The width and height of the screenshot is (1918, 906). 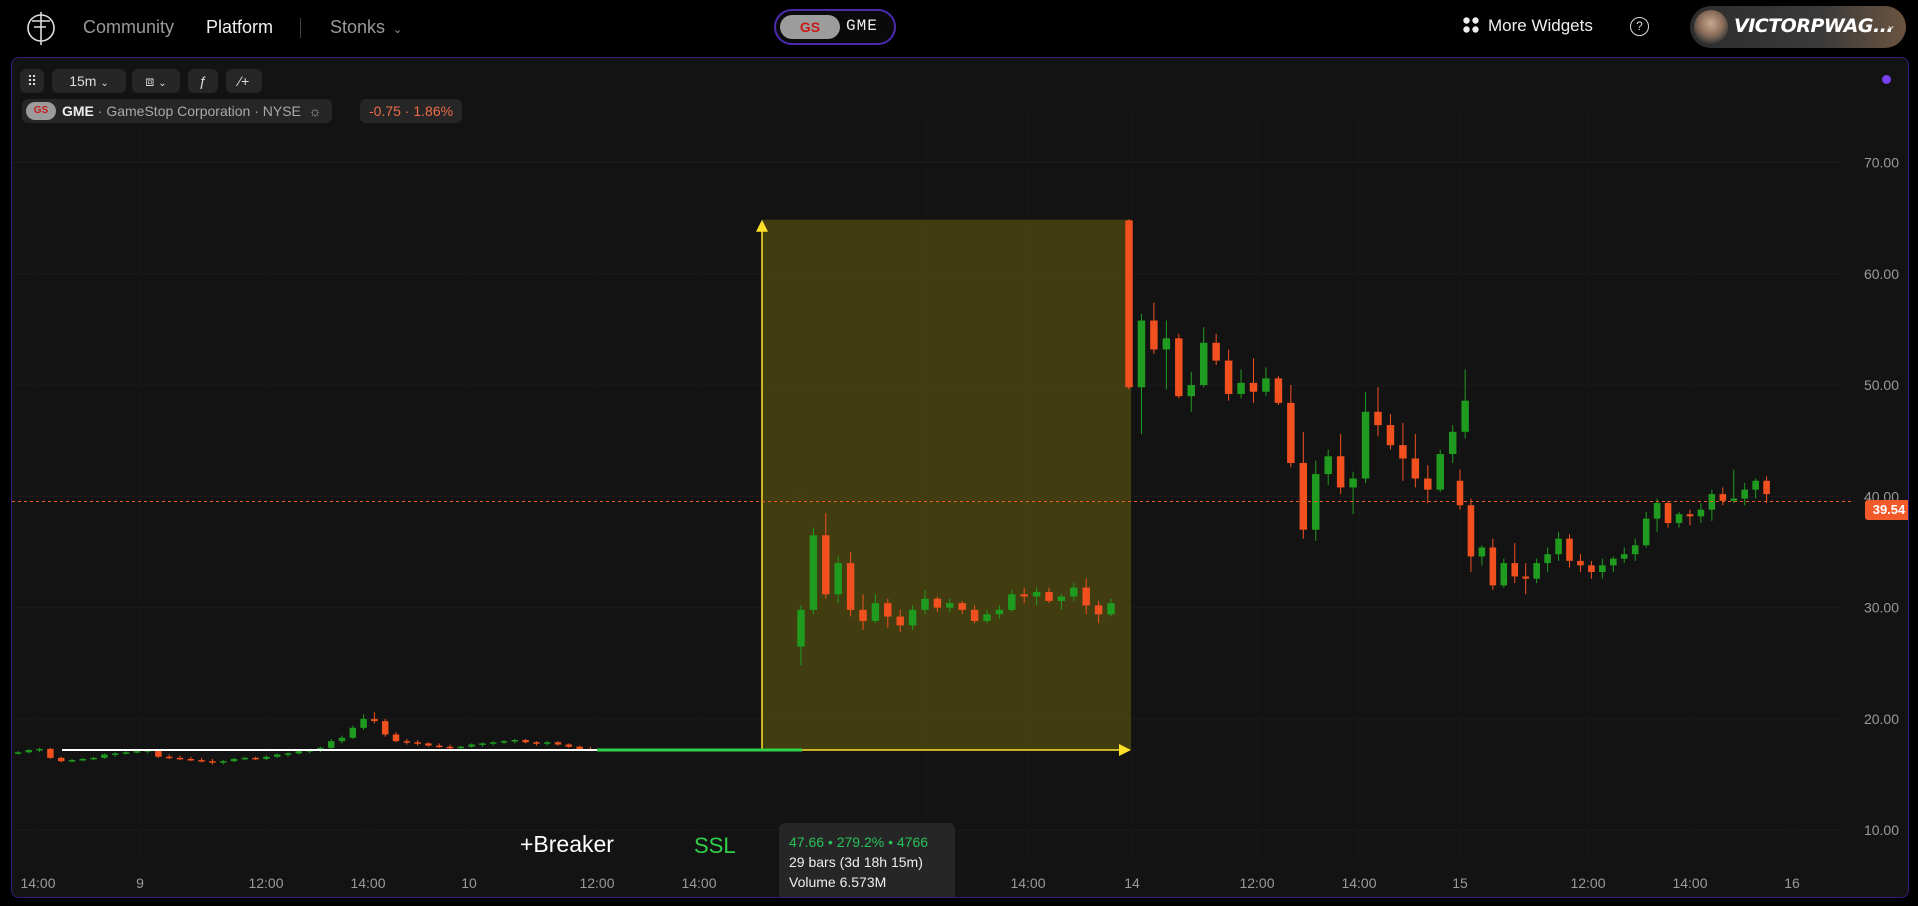 What do you see at coordinates (156, 81) in the screenshot?
I see `chart-type-select: ⧈ ⌄` at bounding box center [156, 81].